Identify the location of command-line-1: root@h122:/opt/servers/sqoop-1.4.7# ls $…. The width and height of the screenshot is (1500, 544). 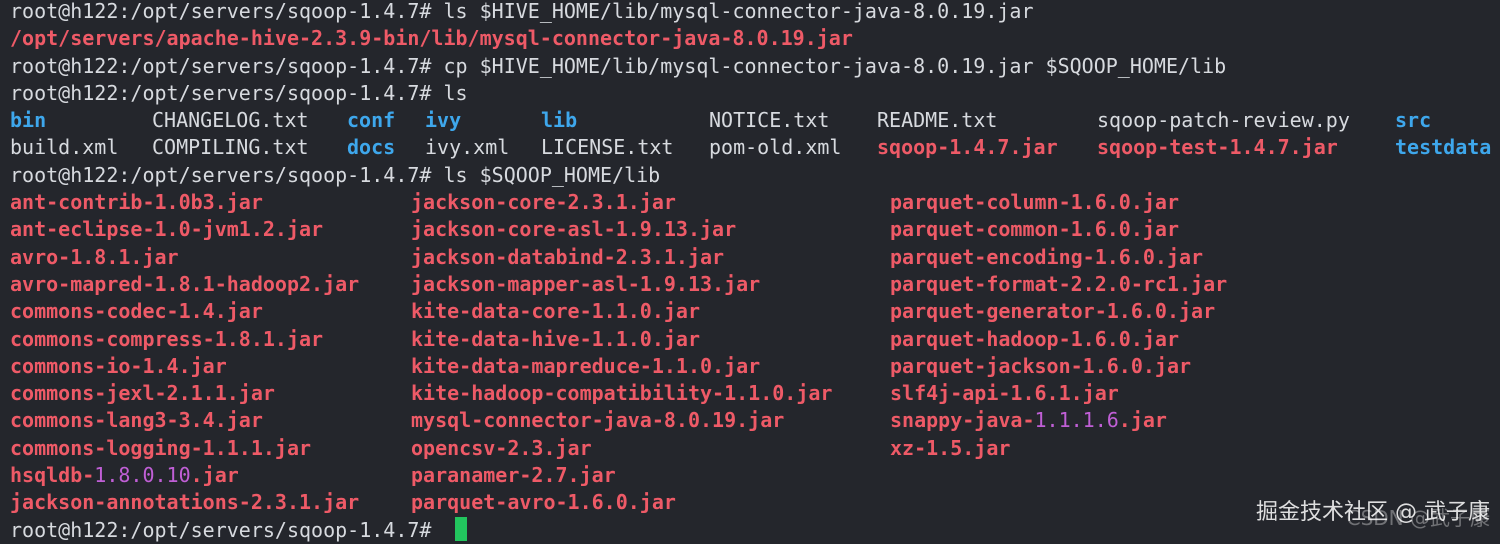
(755, 12).